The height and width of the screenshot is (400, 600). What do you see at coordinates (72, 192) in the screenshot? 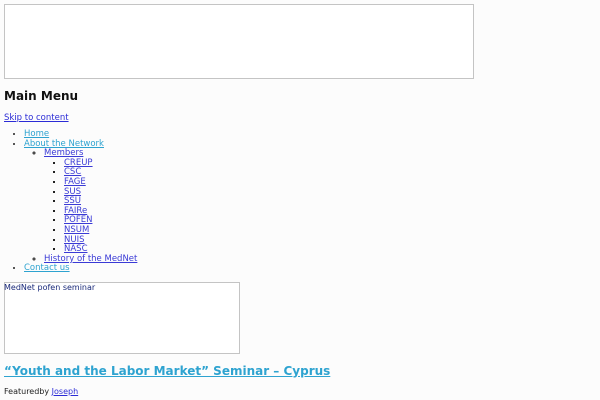
I see `member-link-sus: SUS` at bounding box center [72, 192].